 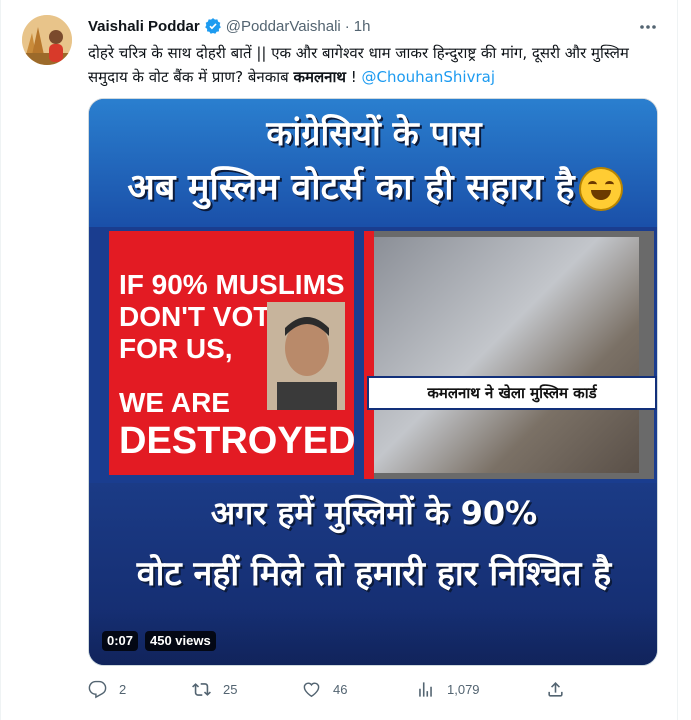 What do you see at coordinates (97, 689) in the screenshot?
I see `reply-icon` at bounding box center [97, 689].